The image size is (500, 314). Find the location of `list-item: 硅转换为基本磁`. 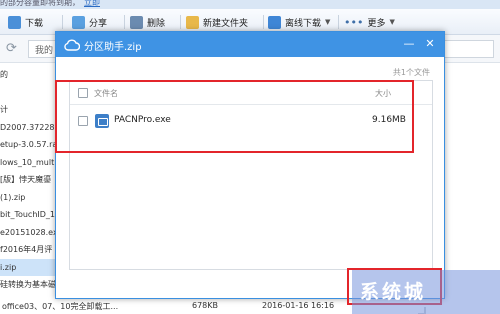

list-item: 硅转换为基本磁 is located at coordinates (30, 284).